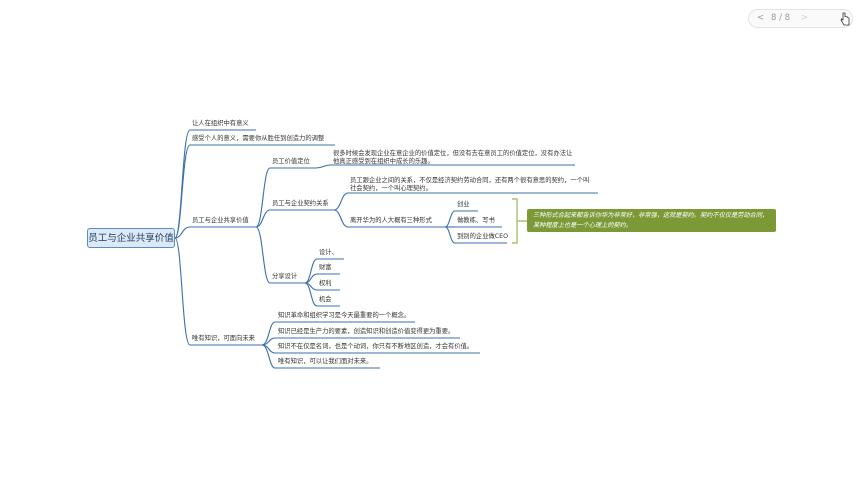 Image resolution: width=864 pixels, height=486 pixels. Describe the element at coordinates (325, 268) in the screenshot. I see `node-wealth: 财富` at that location.